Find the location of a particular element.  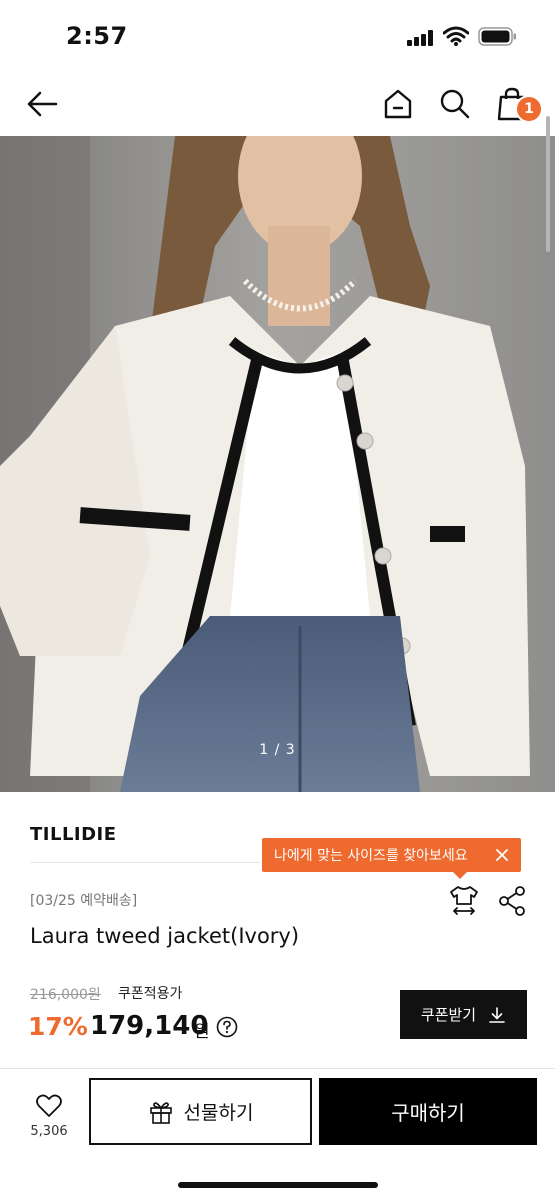

sale-price: 179,140 is located at coordinates (149, 1026).